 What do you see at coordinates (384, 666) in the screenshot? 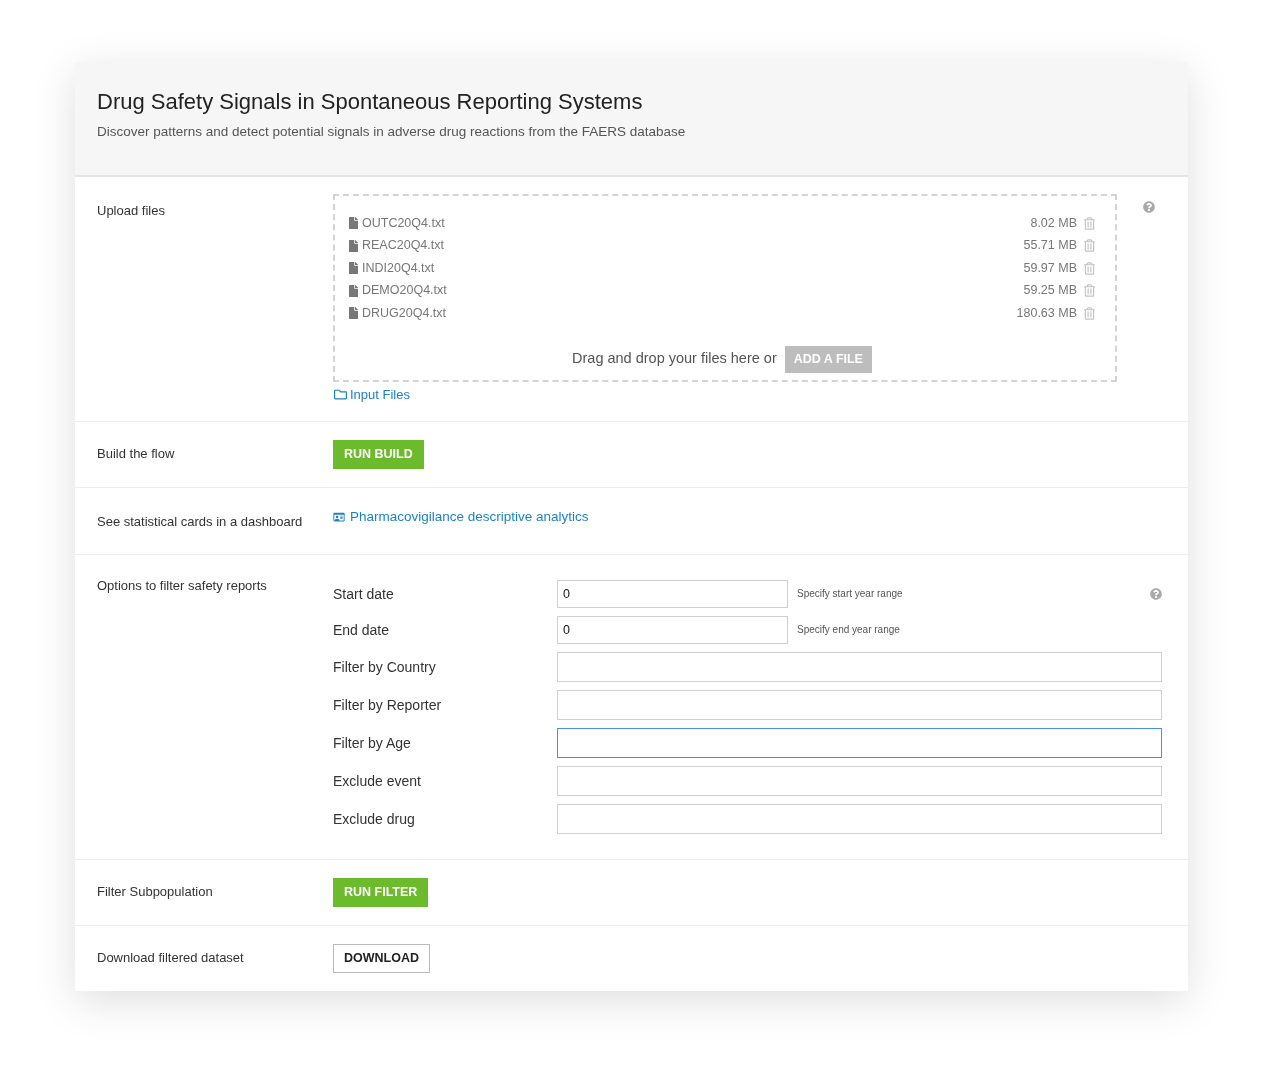
I see `field-label: Filter by Country` at bounding box center [384, 666].